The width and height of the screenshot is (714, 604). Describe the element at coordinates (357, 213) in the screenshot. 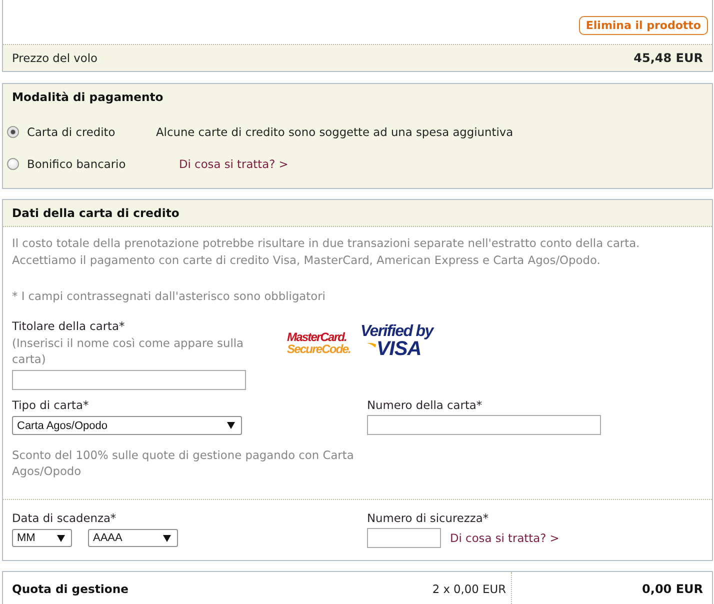

I see `section-title: Dati della carta di credito` at that location.